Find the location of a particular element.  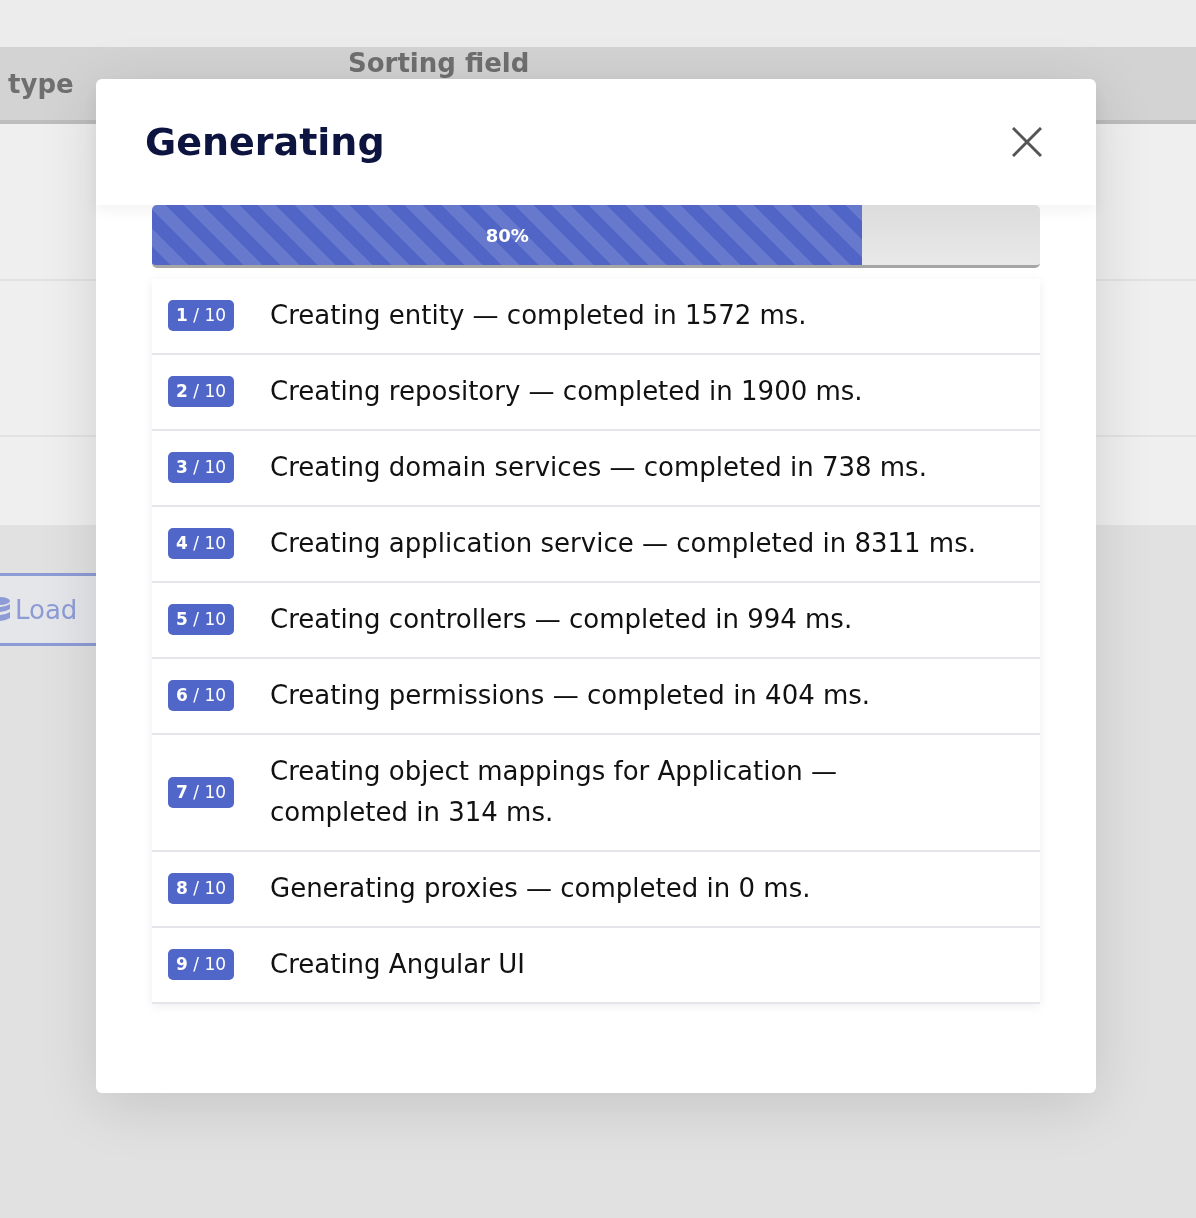

step-badge: 7 / 10 is located at coordinates (201, 792).